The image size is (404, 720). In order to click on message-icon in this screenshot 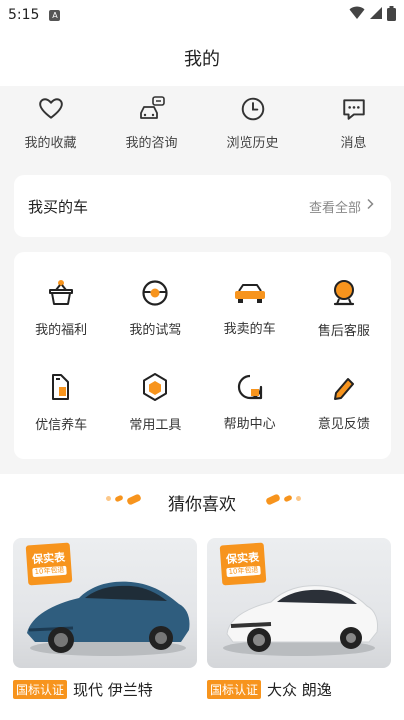, I will do `click(354, 111)`.